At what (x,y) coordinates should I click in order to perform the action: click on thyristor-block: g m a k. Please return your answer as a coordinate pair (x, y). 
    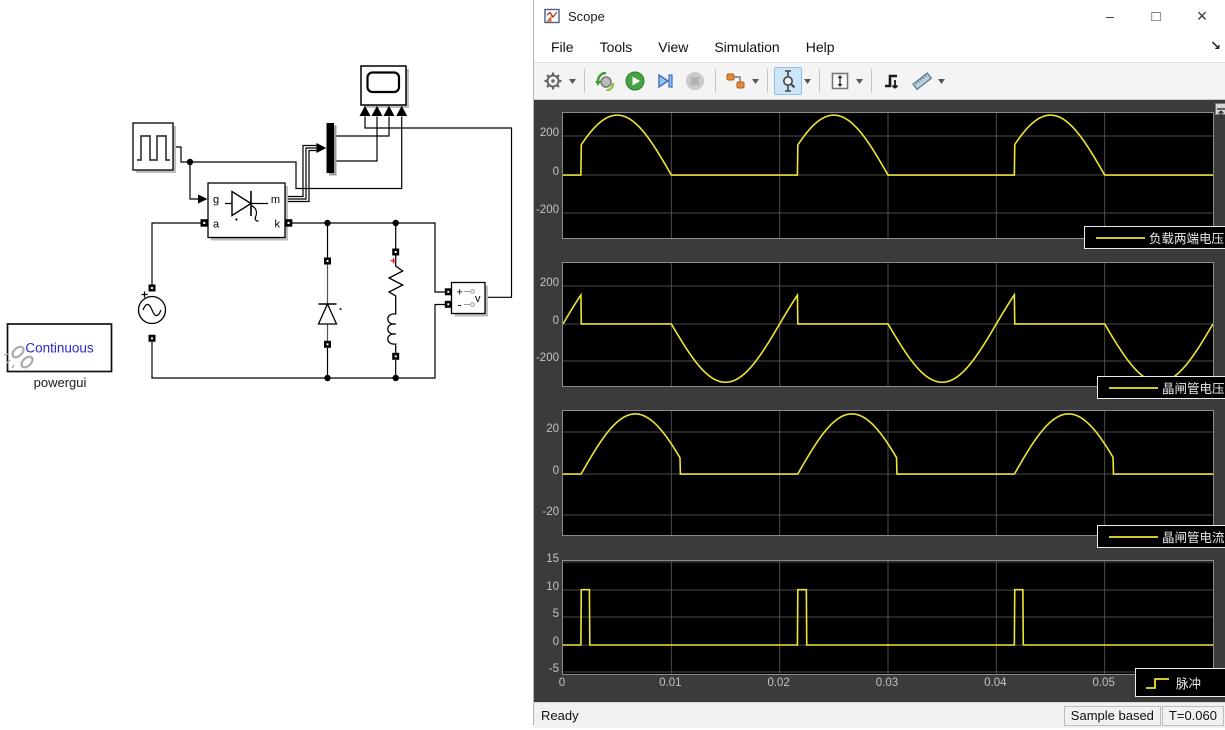
    Looking at the image, I should click on (246, 211).